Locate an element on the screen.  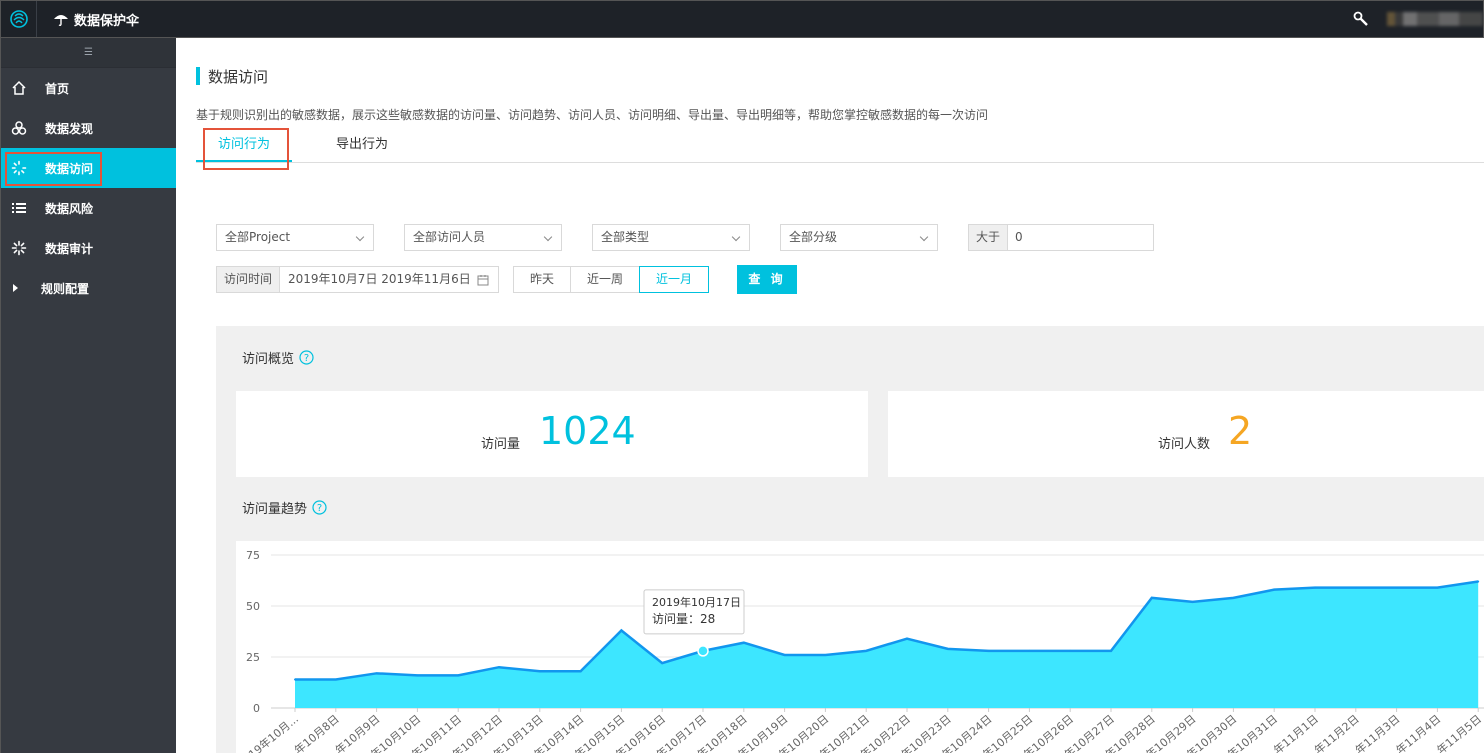
sidebar-item-label: 数据发现 is located at coordinates (69, 128).